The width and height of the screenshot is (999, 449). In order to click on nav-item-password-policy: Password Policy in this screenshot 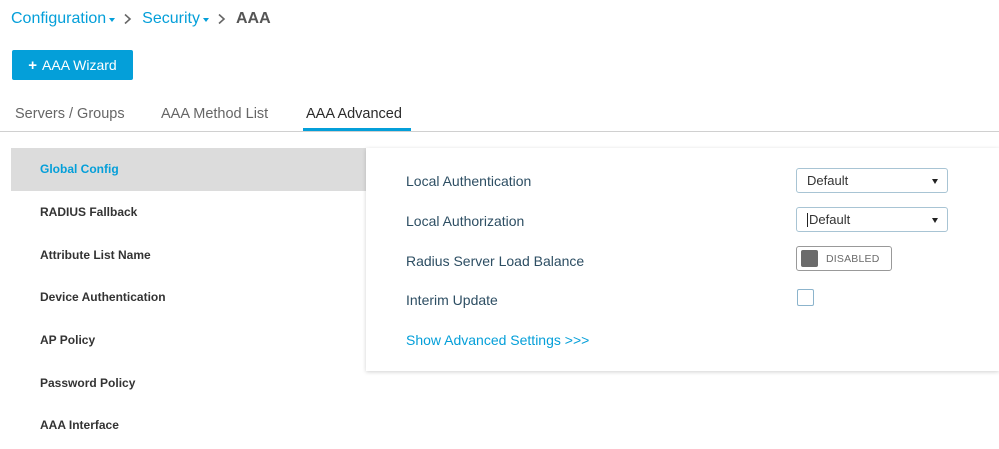, I will do `click(188, 382)`.